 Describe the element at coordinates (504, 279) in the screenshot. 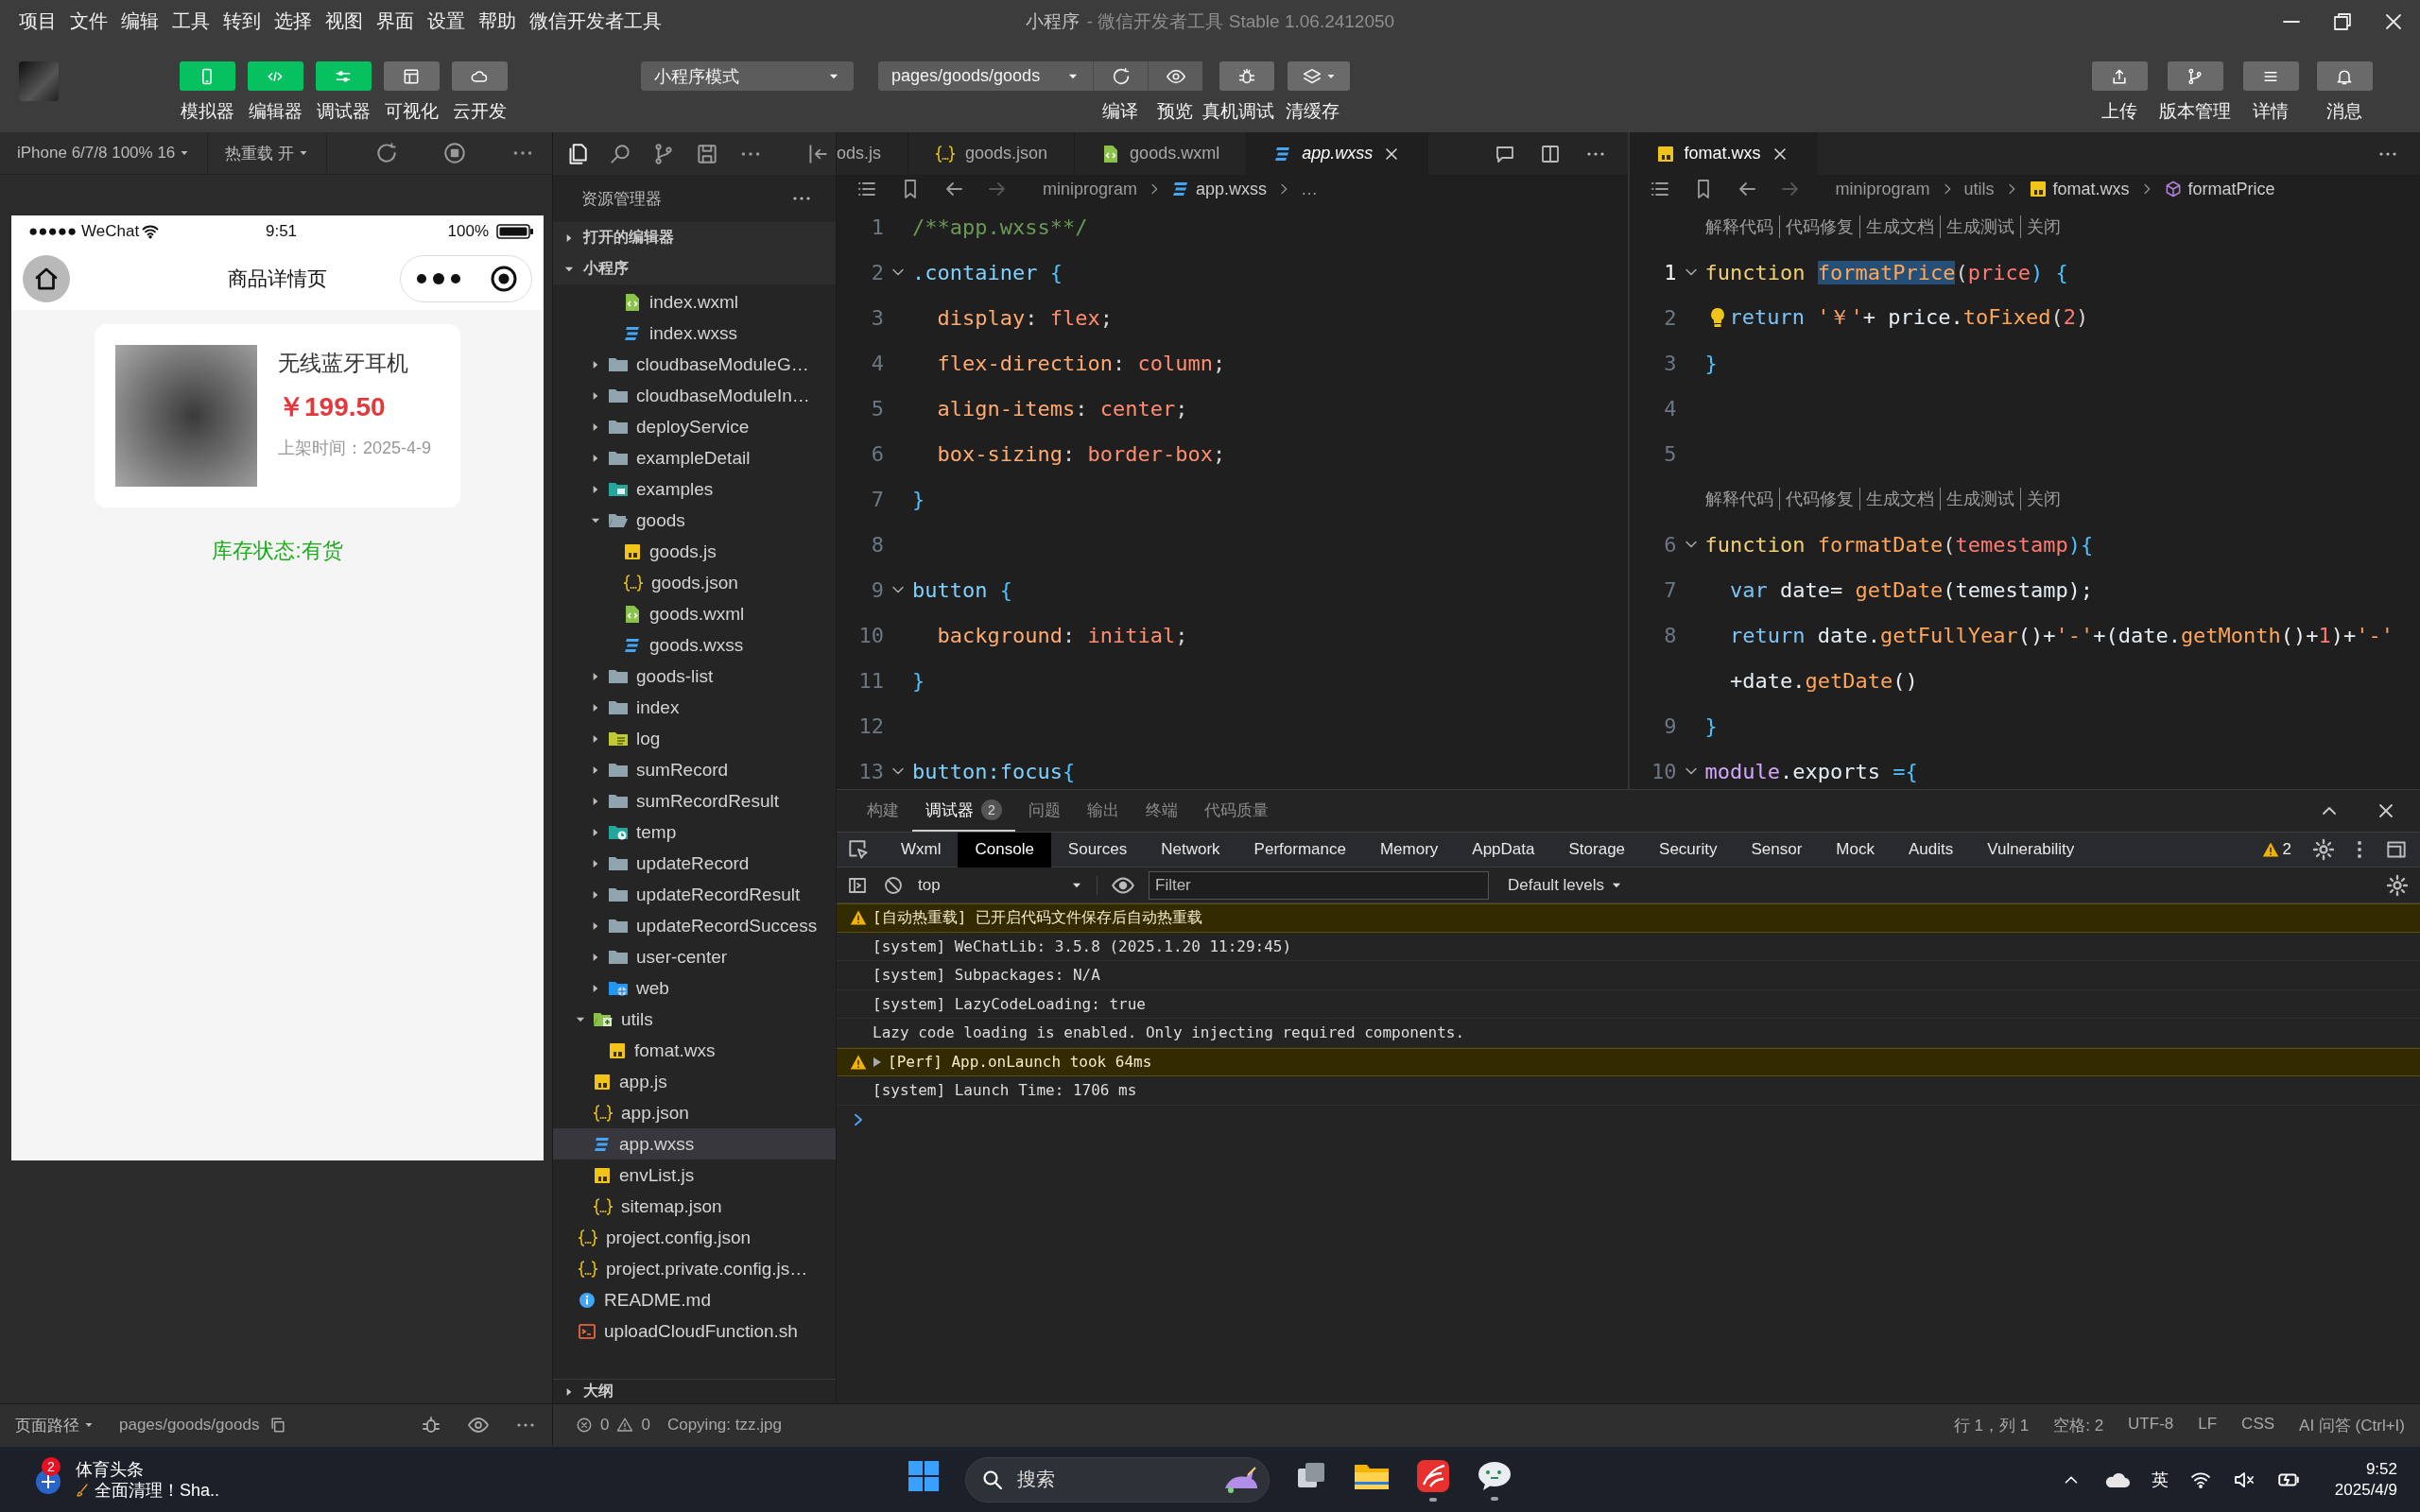

I see `target-icon` at that location.